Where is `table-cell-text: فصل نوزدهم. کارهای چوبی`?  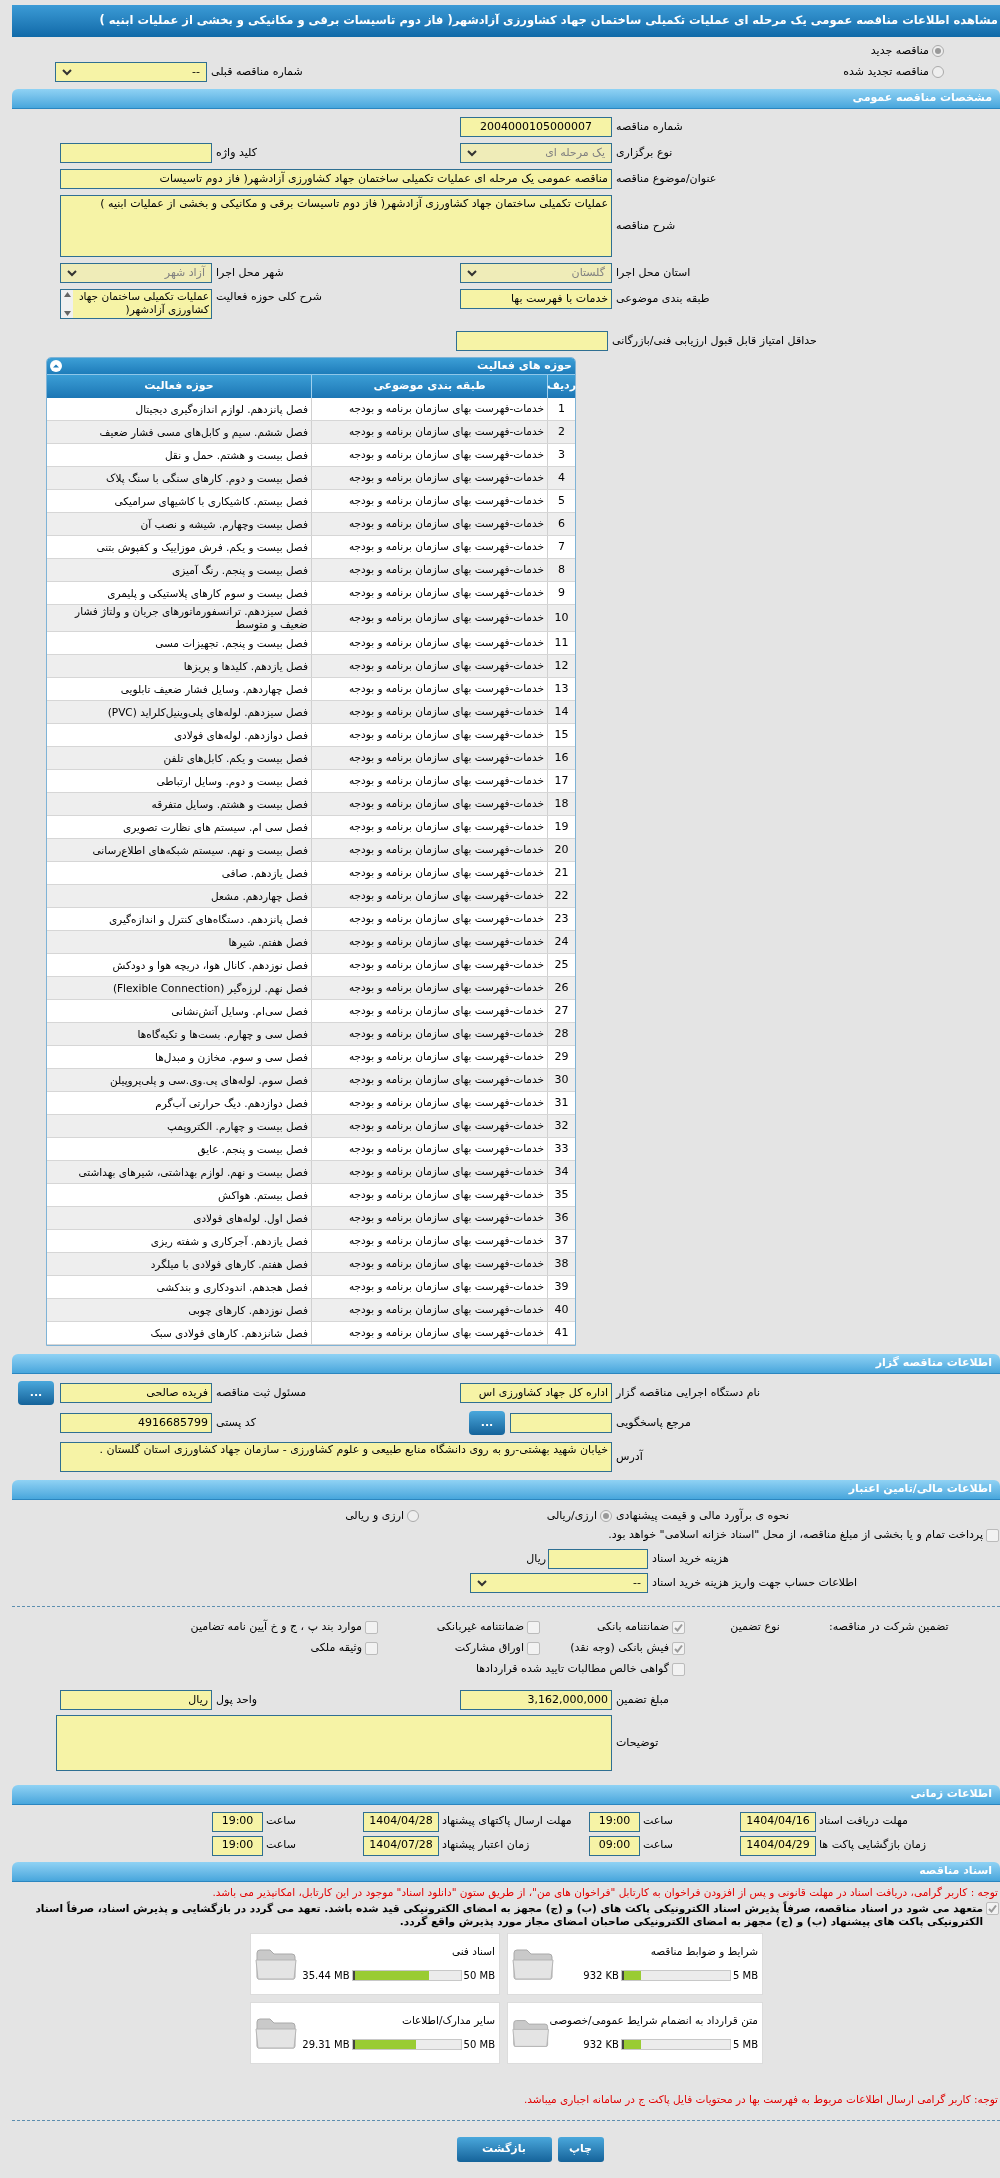
table-cell-text: فصل نوزدهم. کارهای چوبی is located at coordinates (248, 1310).